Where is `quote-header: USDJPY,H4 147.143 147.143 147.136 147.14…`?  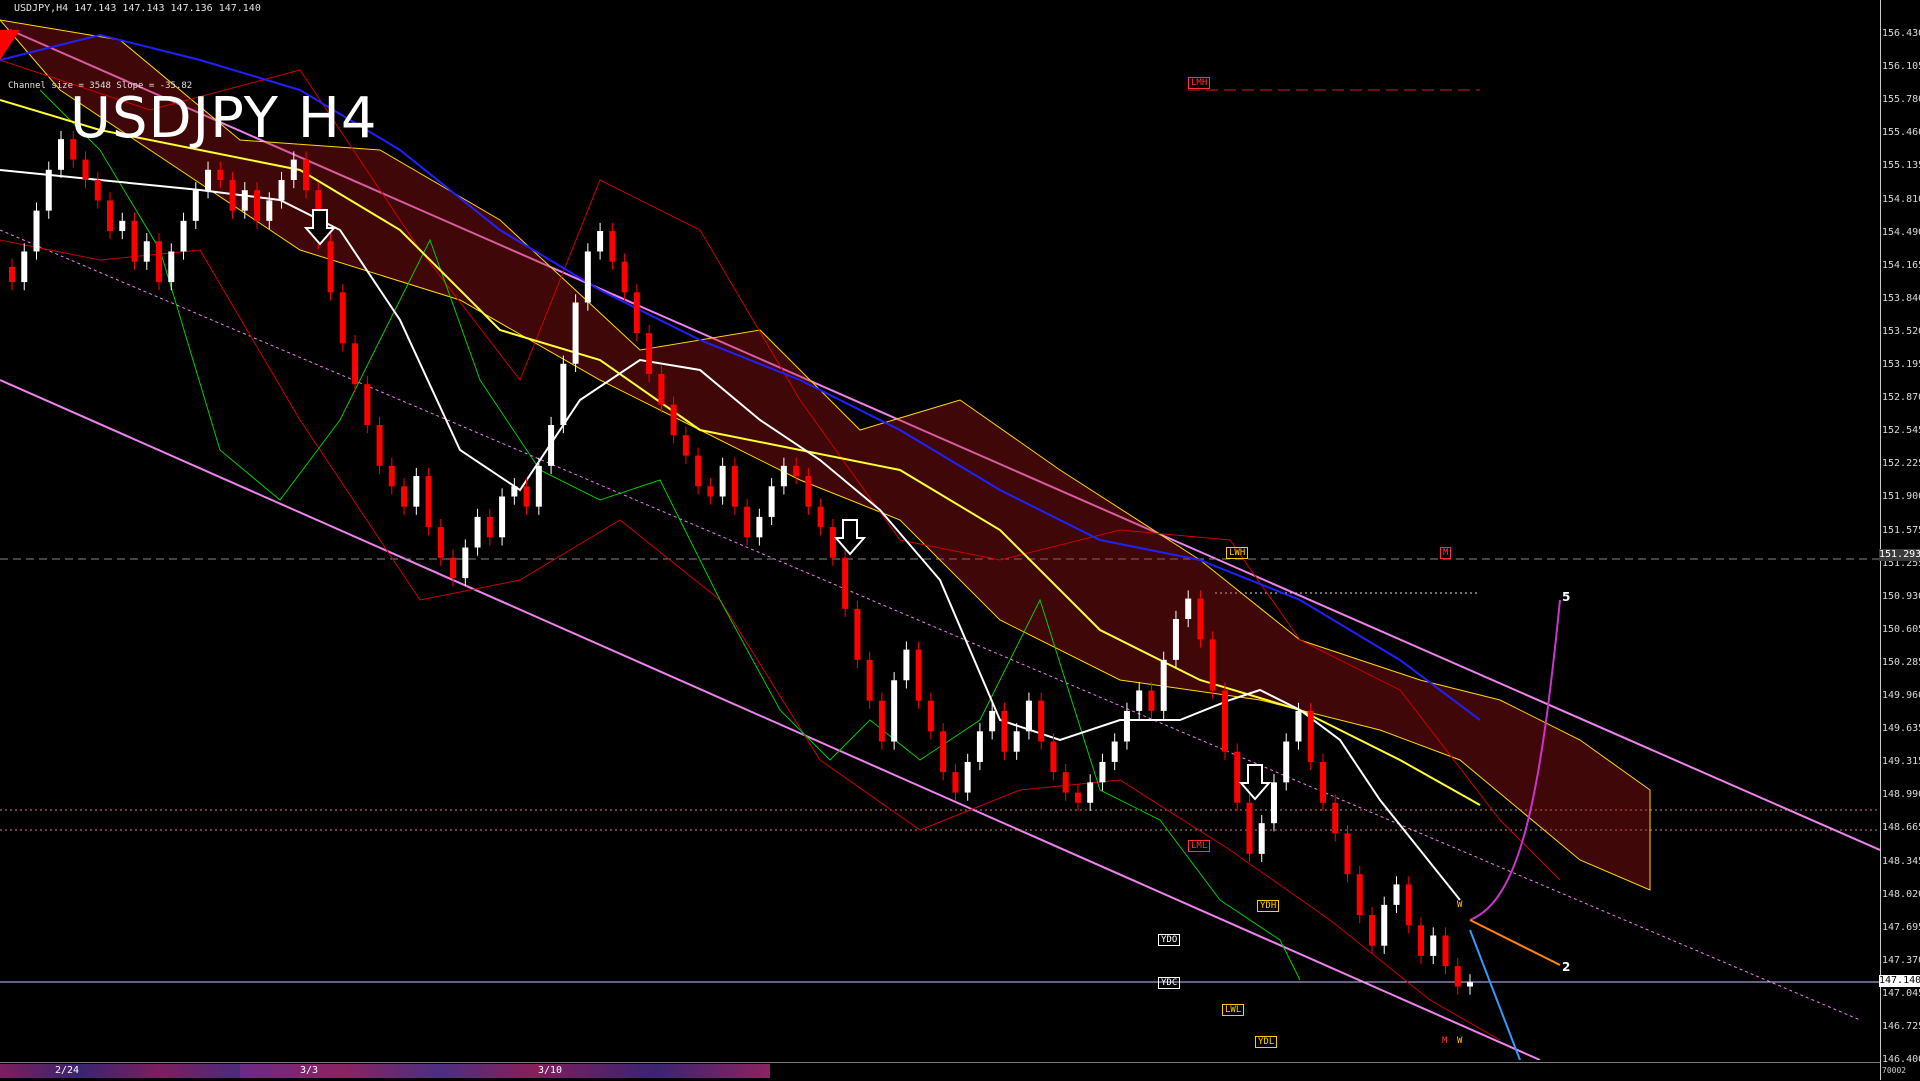 quote-header: USDJPY,H4 147.143 147.143 147.136 147.14… is located at coordinates (137, 8).